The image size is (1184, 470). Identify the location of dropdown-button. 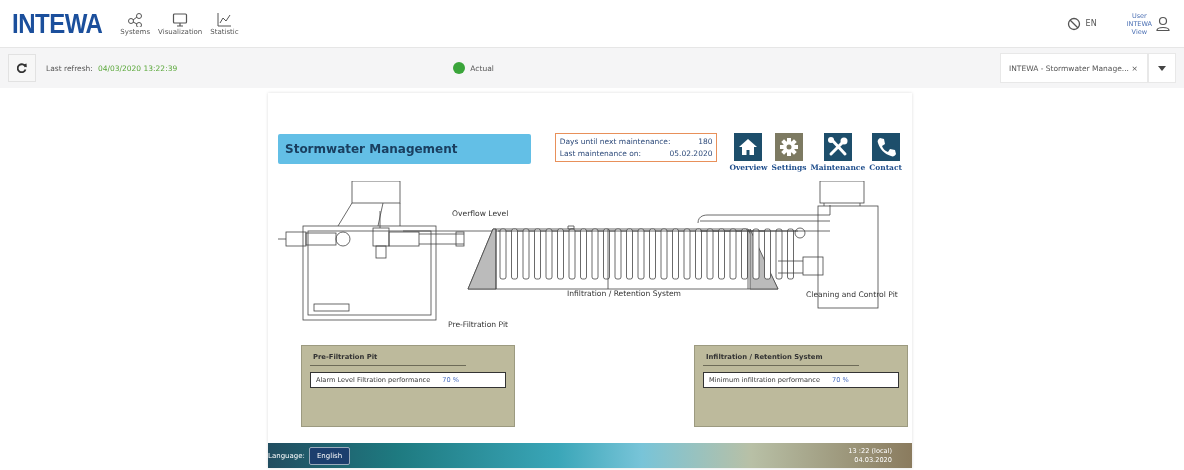
(1162, 68).